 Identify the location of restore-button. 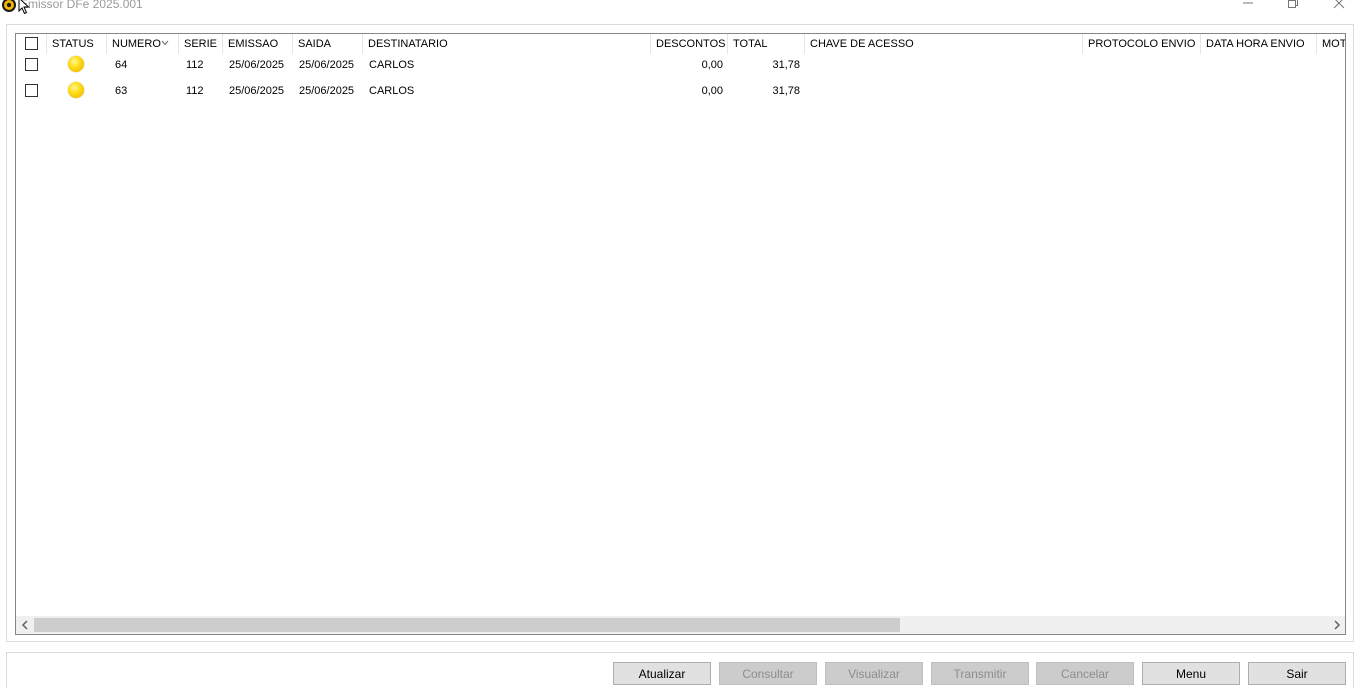
(1293, 6).